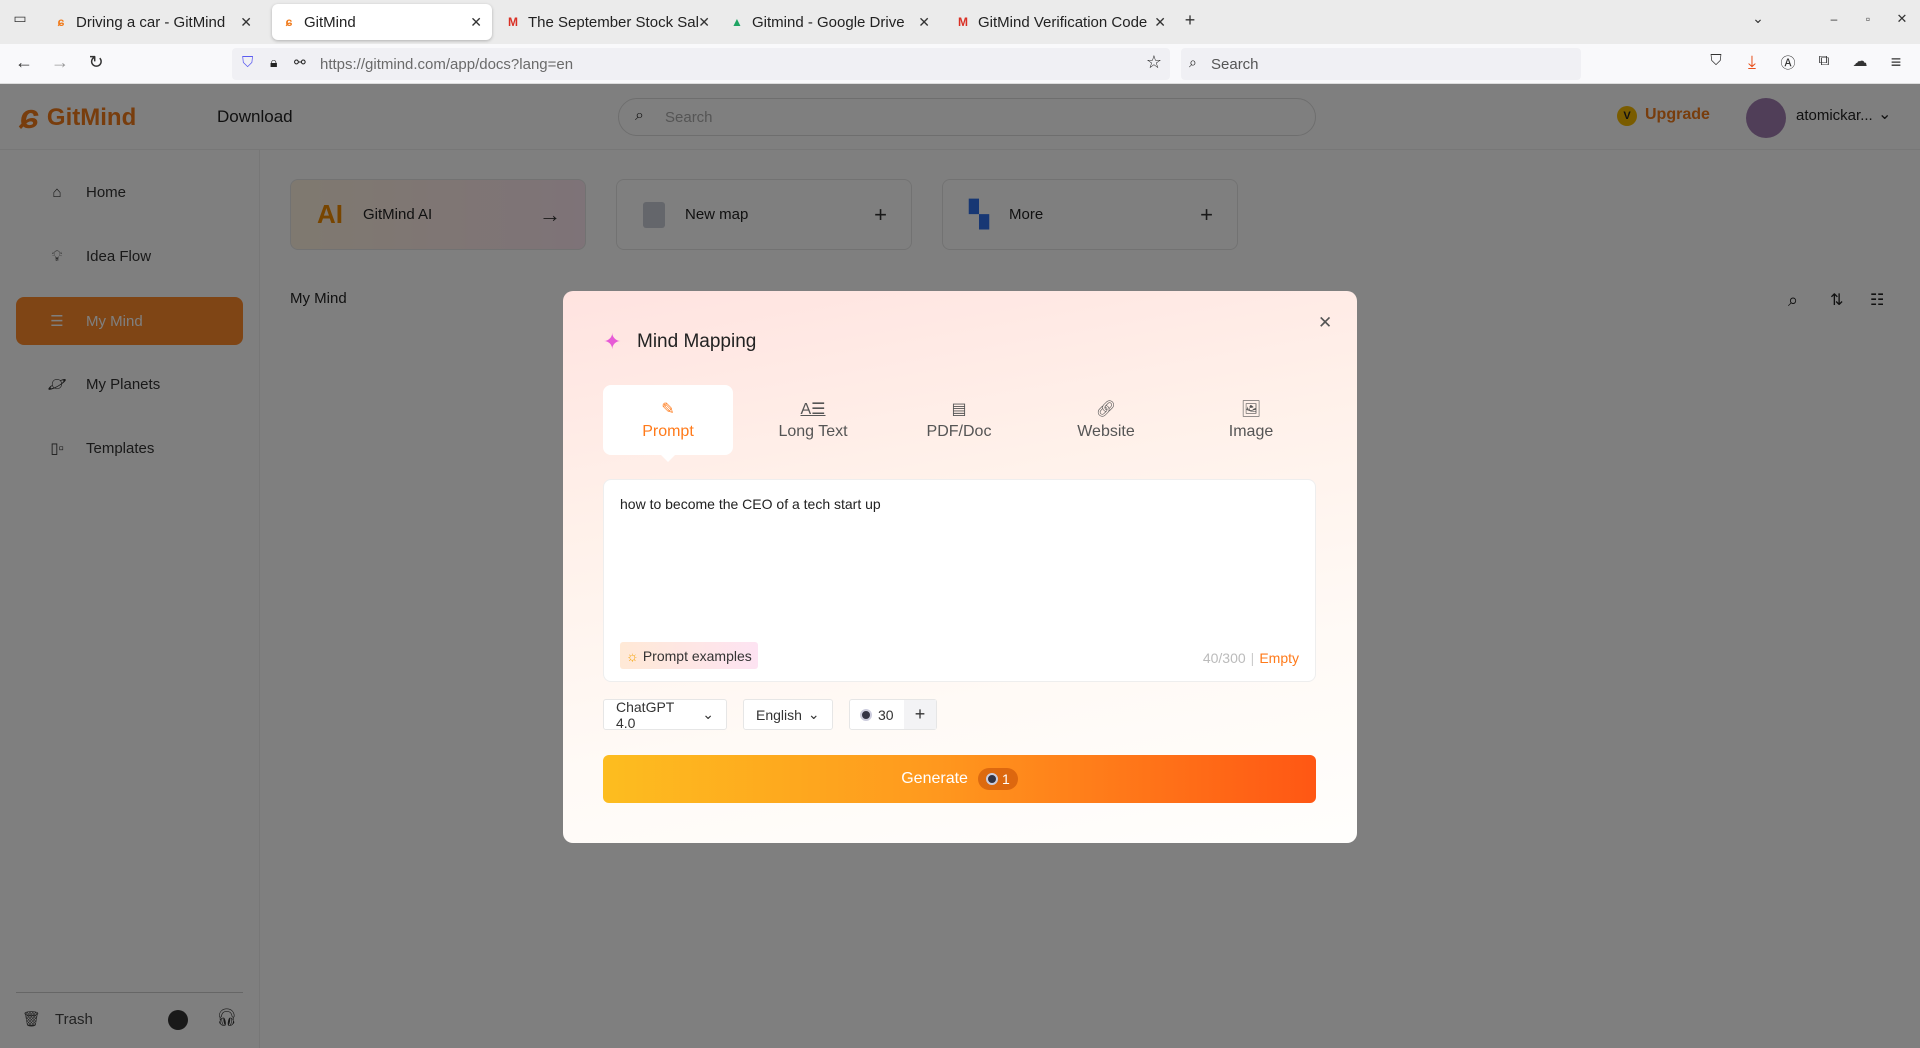  Describe the element at coordinates (886, 714) in the screenshot. I see `credits-value: 30` at that location.